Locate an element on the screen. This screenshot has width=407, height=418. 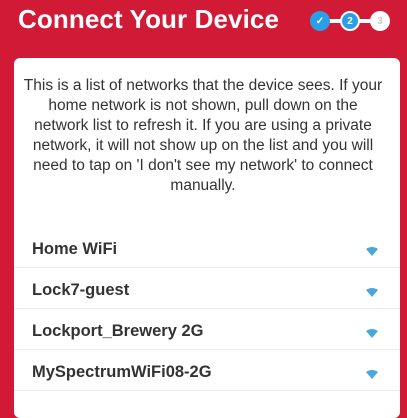
network-item-home-wifi: Home WiFi is located at coordinates (207, 251).